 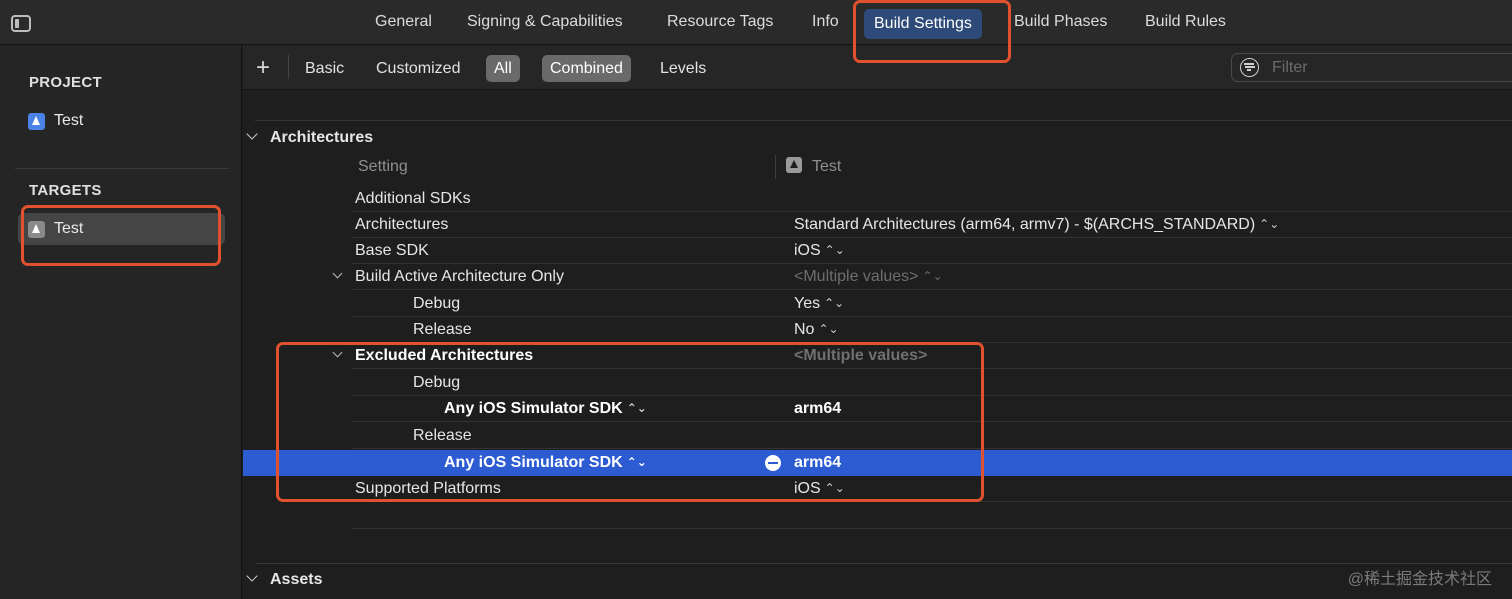 I want to click on setting-row-release: Release No ⌃⌄, so click(x=932, y=330).